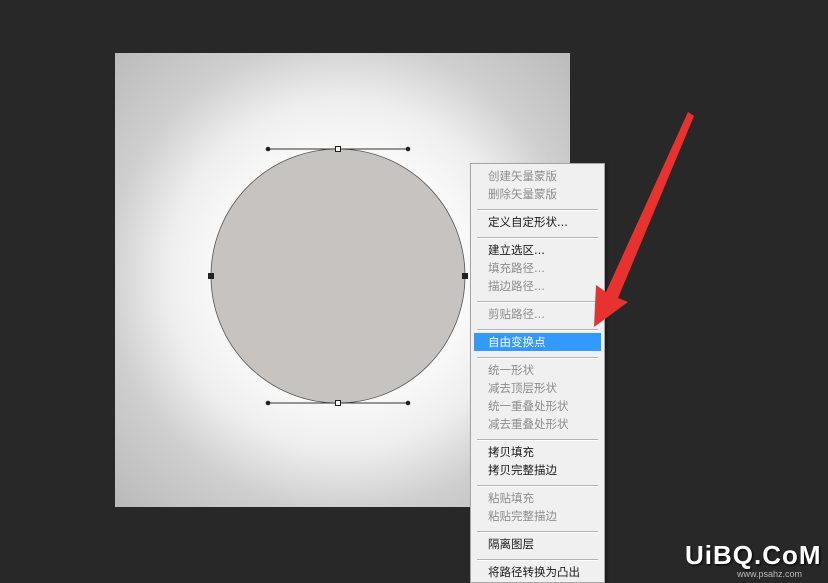 The image size is (828, 583). What do you see at coordinates (537, 406) in the screenshot?
I see `menu-item-unite-at-overlap: 统一重叠处形状` at bounding box center [537, 406].